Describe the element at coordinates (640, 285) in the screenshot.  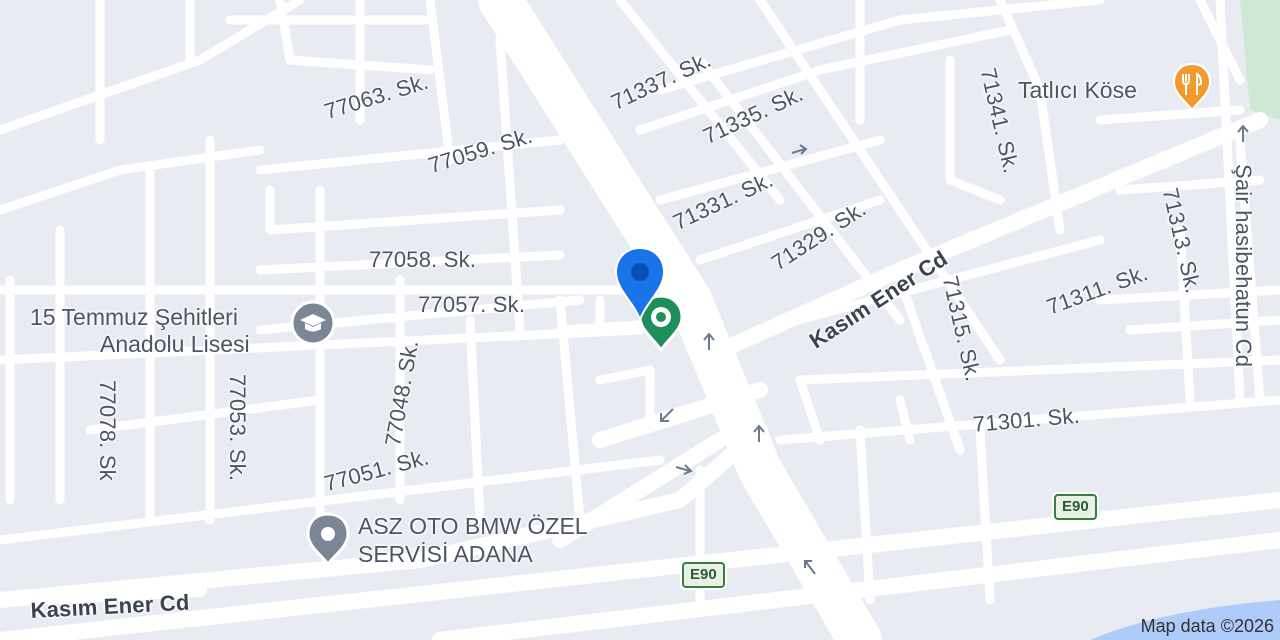
I see `location-pin-icon` at that location.